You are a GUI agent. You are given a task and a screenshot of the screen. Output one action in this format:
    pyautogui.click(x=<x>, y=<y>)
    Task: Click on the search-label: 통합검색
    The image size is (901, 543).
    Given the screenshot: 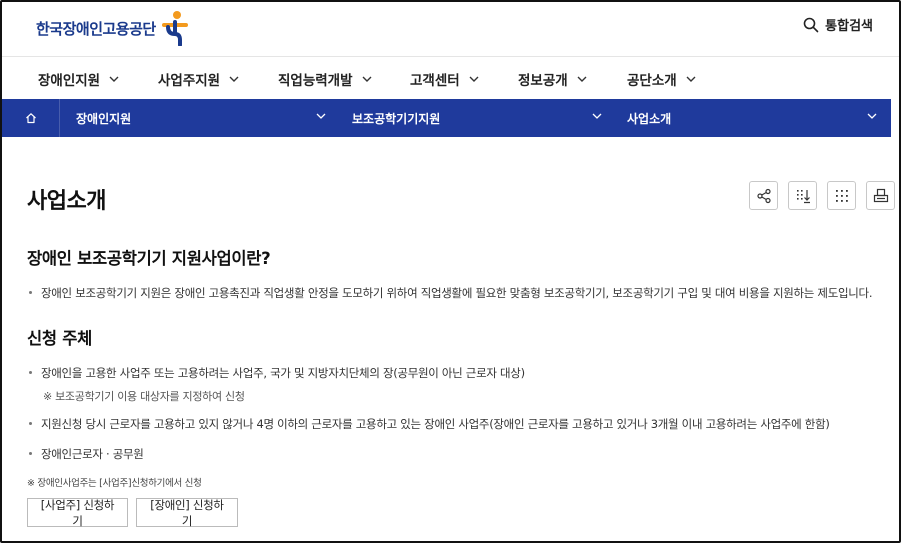 What is the action you would take?
    pyautogui.click(x=849, y=26)
    